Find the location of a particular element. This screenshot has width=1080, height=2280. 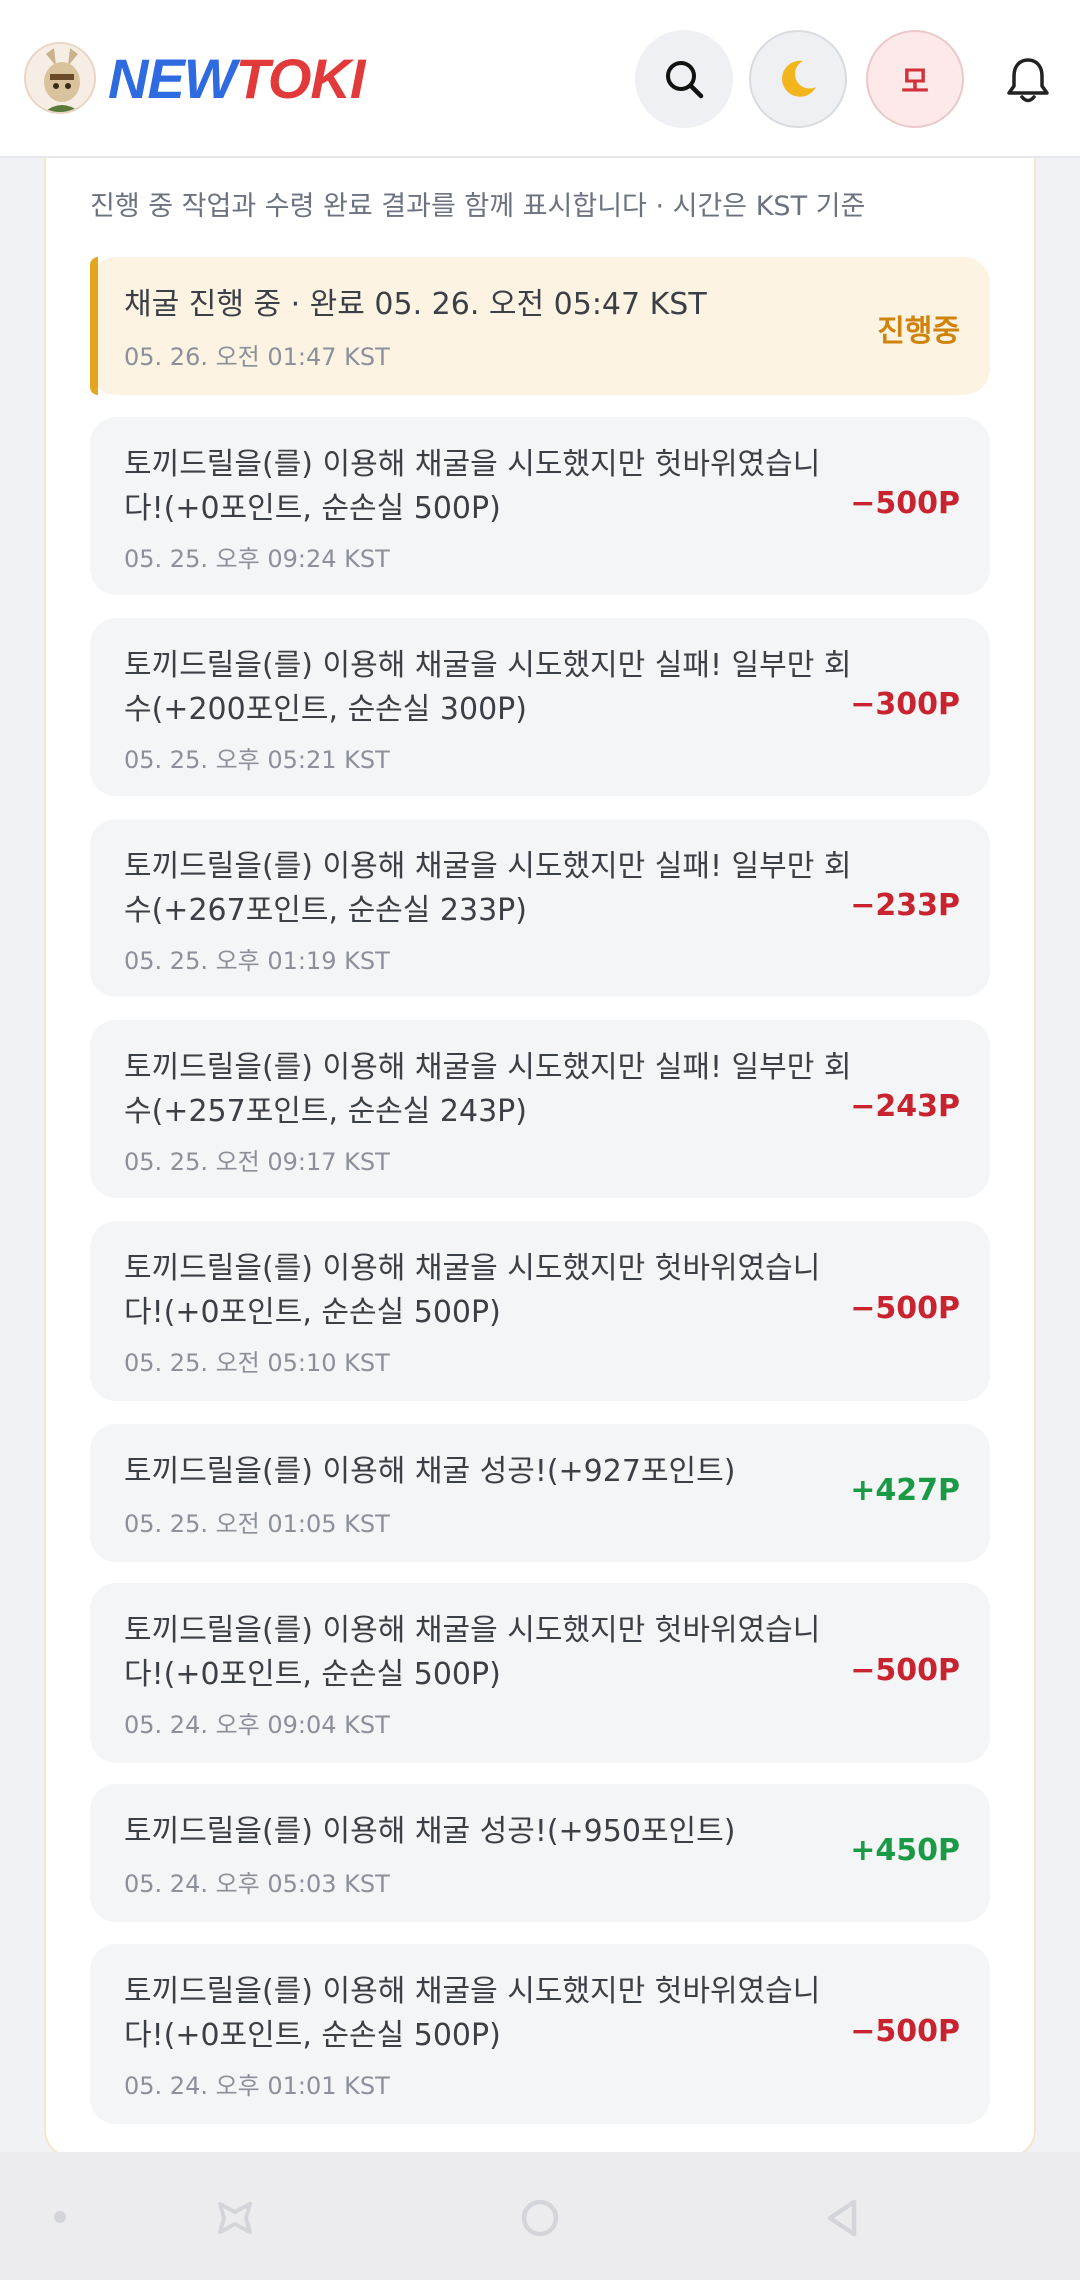

site-logo: NEWTOKI is located at coordinates (237, 79).